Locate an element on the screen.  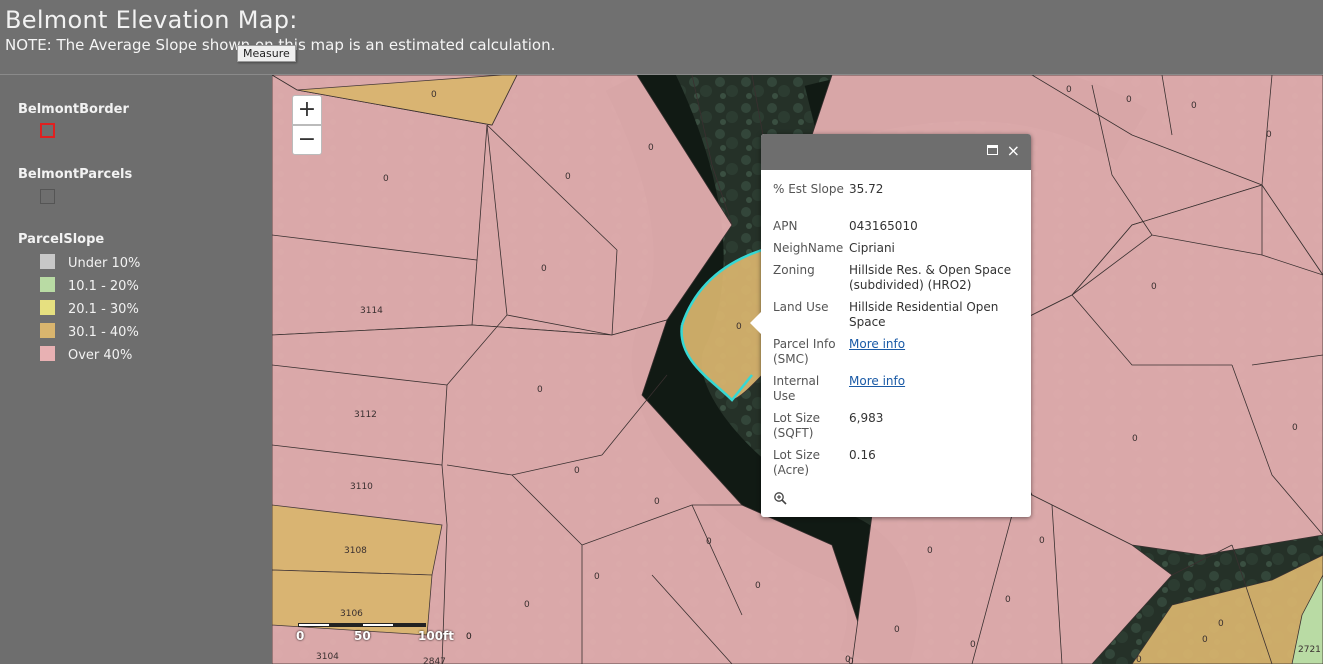
attr-key: Internal Use is located at coordinates (796, 388).